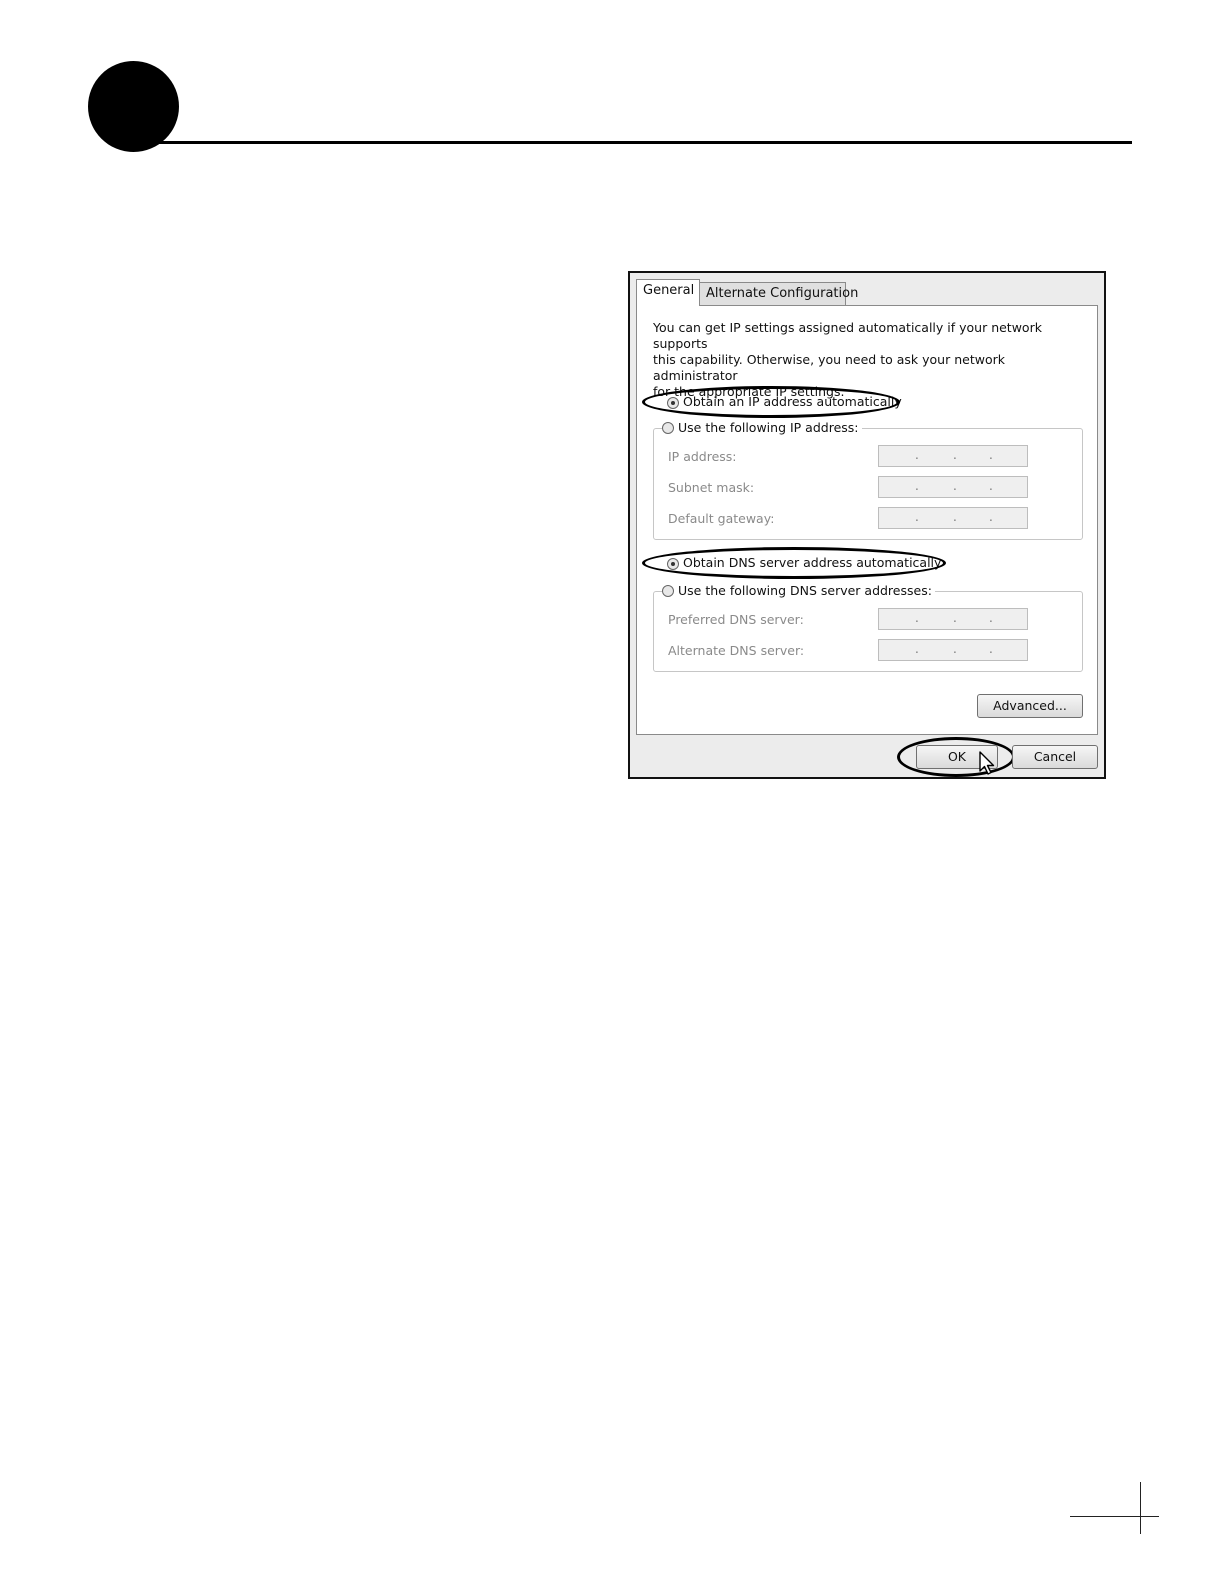 This screenshot has width=1224, height=1584. What do you see at coordinates (721, 518) in the screenshot?
I see `default-gateway-label: Default gateway:` at bounding box center [721, 518].